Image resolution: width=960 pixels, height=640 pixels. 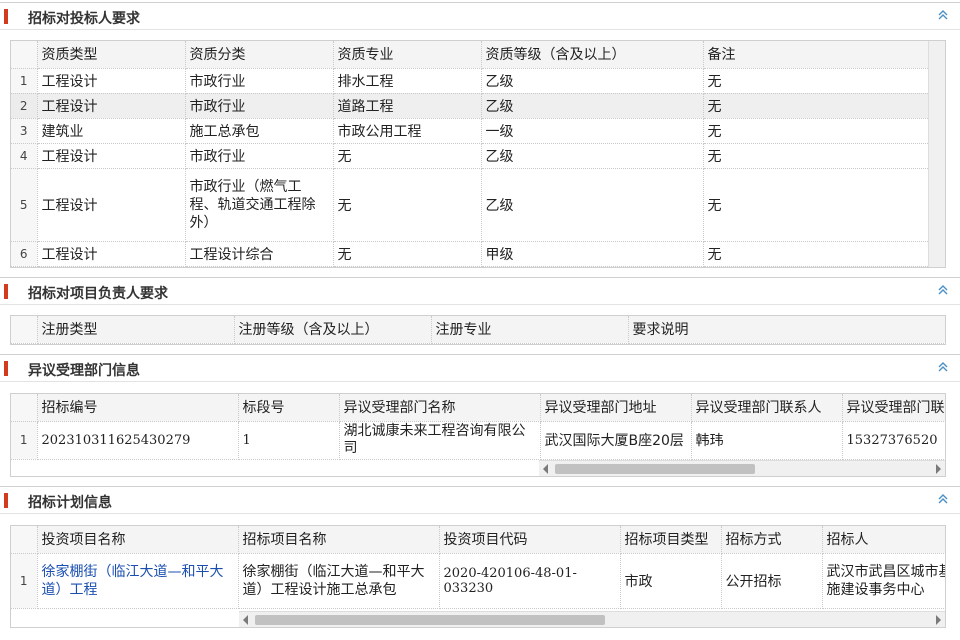 I want to click on cell-dept-address: 武汉国际大厦B座20层, so click(x=616, y=440).